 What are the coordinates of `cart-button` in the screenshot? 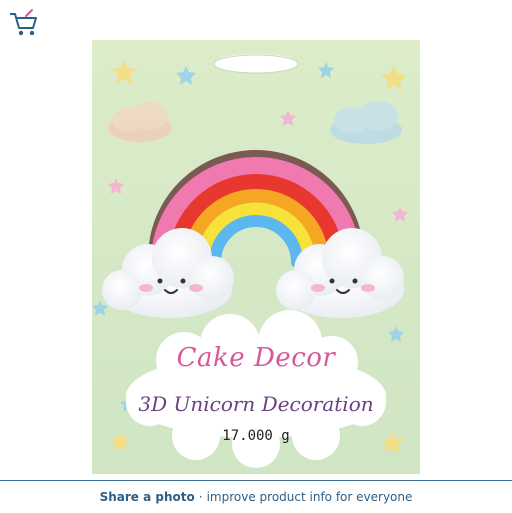 It's located at (23, 23).